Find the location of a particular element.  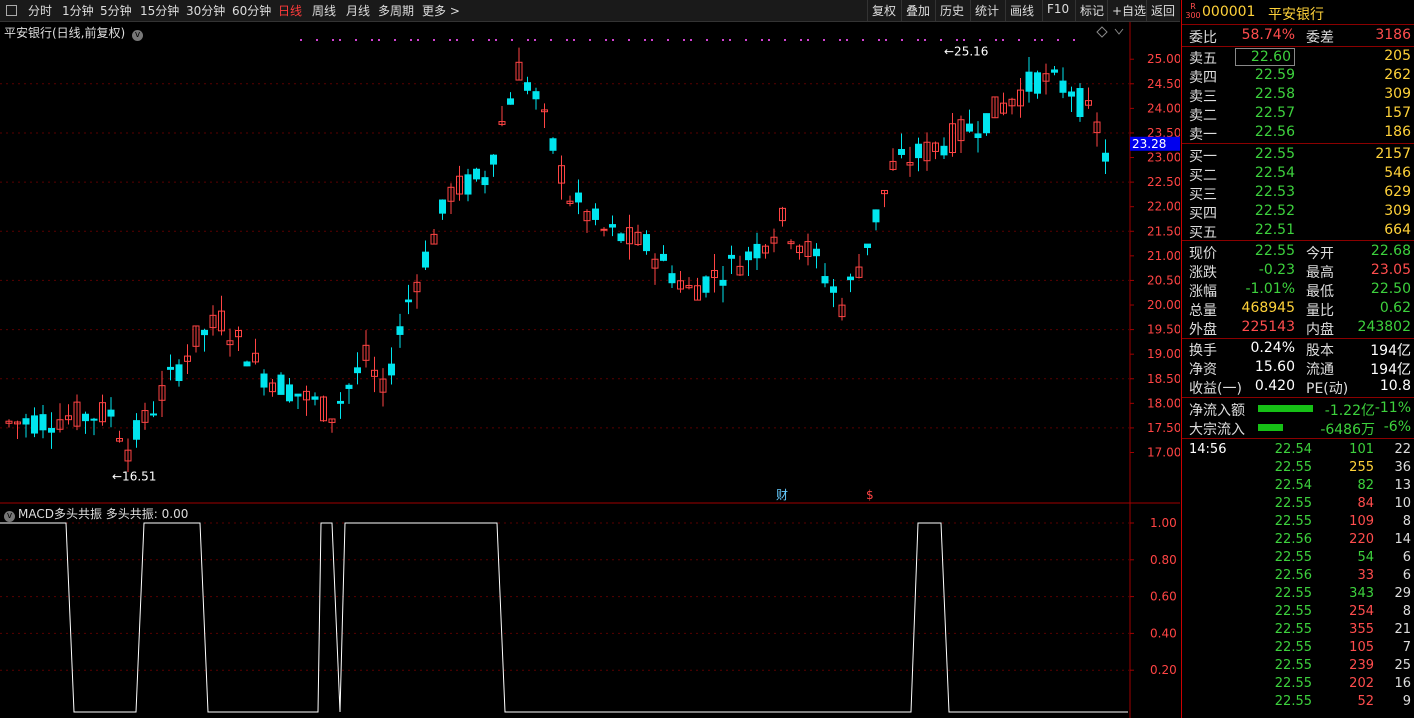

price-axis-label: 22.50 is located at coordinates (1163, 182).